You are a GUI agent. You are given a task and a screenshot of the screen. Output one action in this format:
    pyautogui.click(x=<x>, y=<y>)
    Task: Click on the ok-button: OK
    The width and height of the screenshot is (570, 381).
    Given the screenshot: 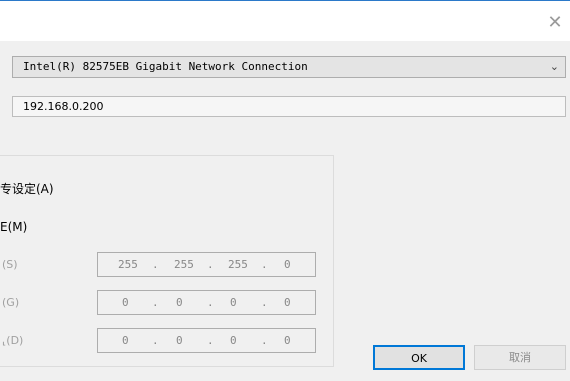 What is the action you would take?
    pyautogui.click(x=419, y=357)
    